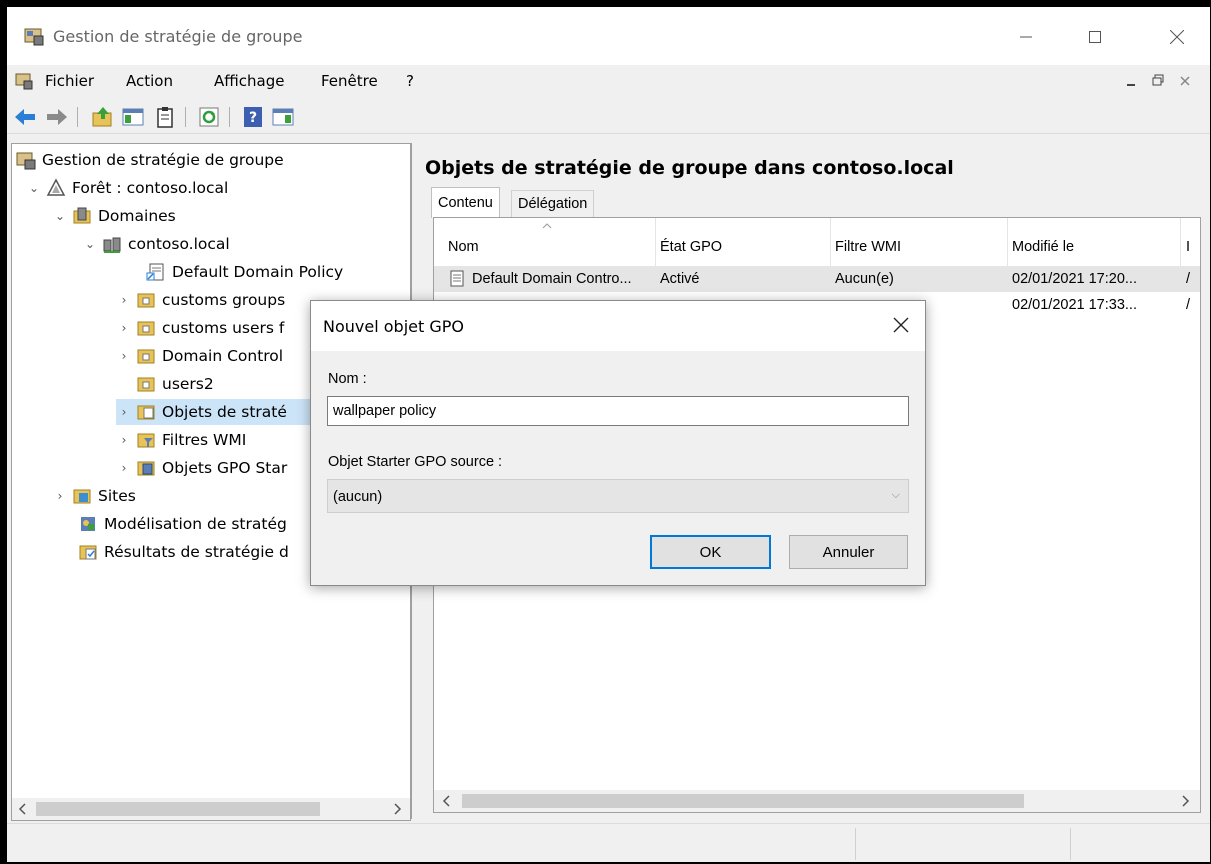  I want to click on forest-icon, so click(56, 187).